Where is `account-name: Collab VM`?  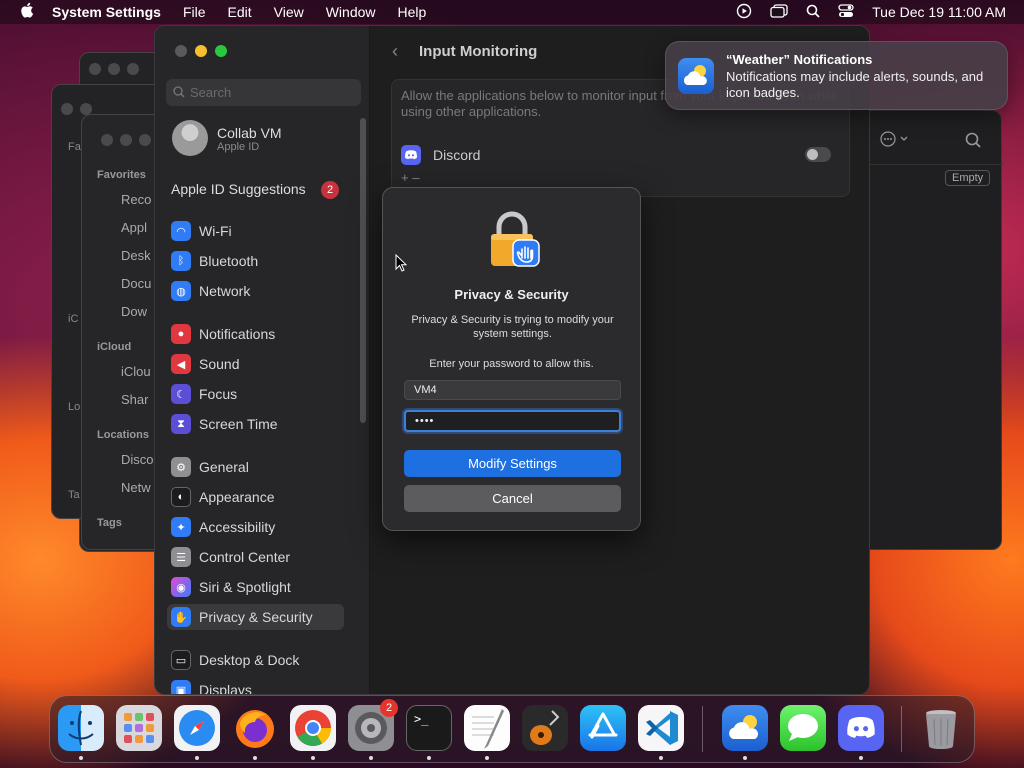 account-name: Collab VM is located at coordinates (249, 133).